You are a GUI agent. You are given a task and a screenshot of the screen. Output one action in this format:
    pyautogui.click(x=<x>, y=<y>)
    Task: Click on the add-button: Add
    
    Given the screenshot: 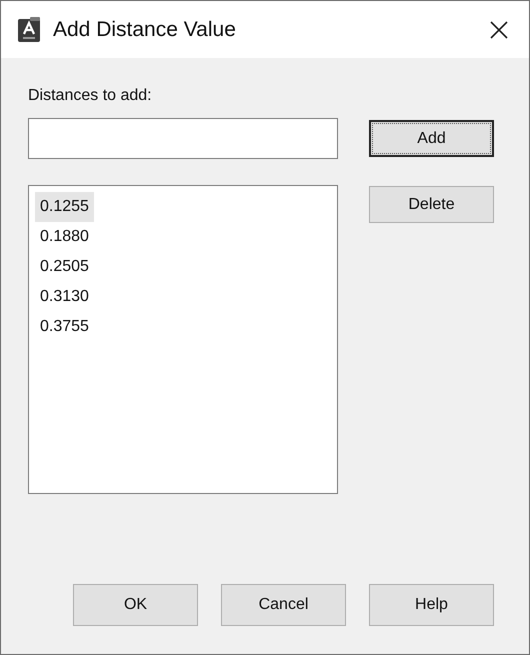 What is the action you would take?
    pyautogui.click(x=431, y=138)
    